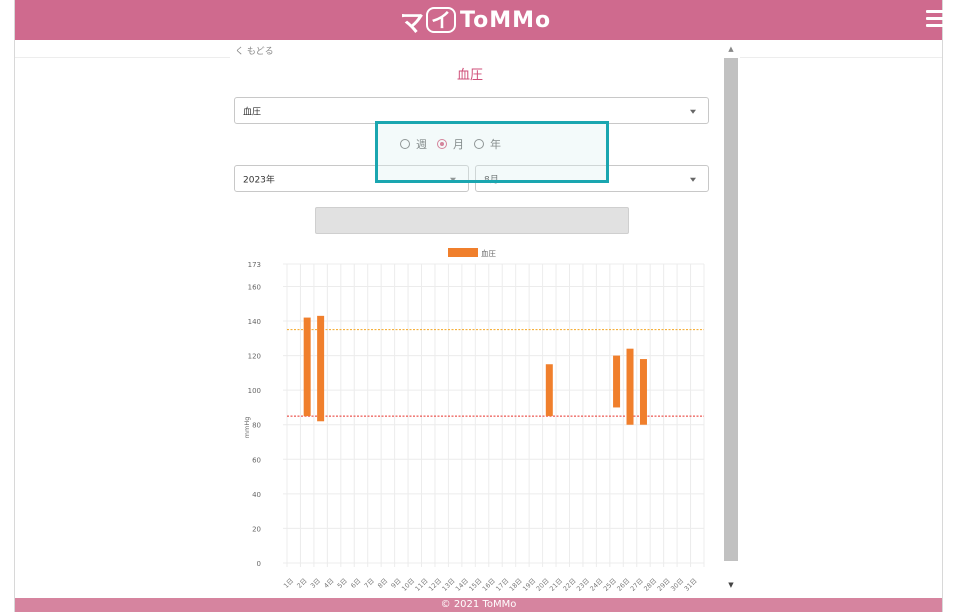  Describe the element at coordinates (256, 529) in the screenshot. I see `y-tick-label: 20` at that location.